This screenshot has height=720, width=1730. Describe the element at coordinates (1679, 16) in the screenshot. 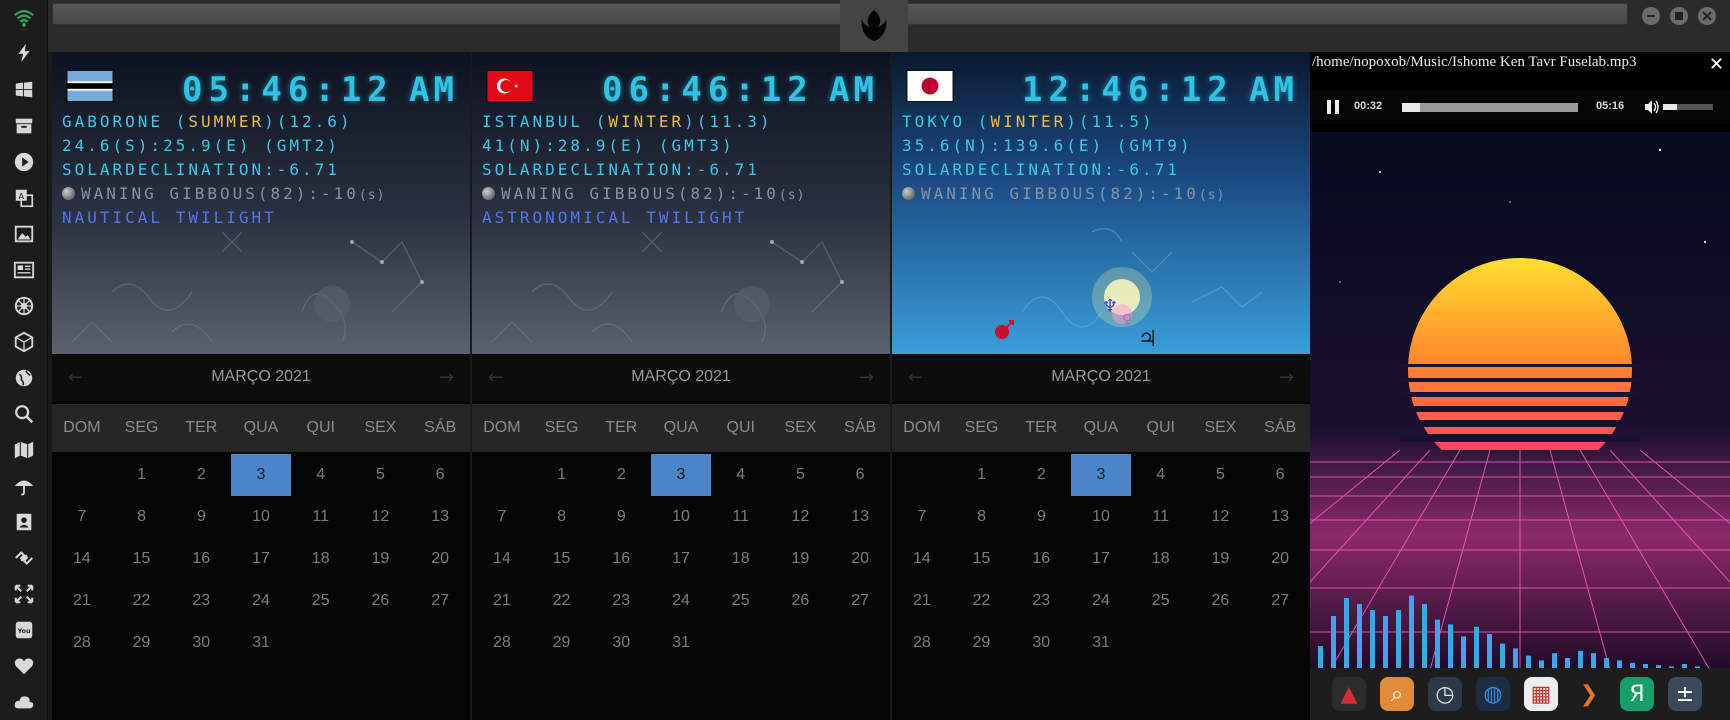

I see `maximize-button` at that location.